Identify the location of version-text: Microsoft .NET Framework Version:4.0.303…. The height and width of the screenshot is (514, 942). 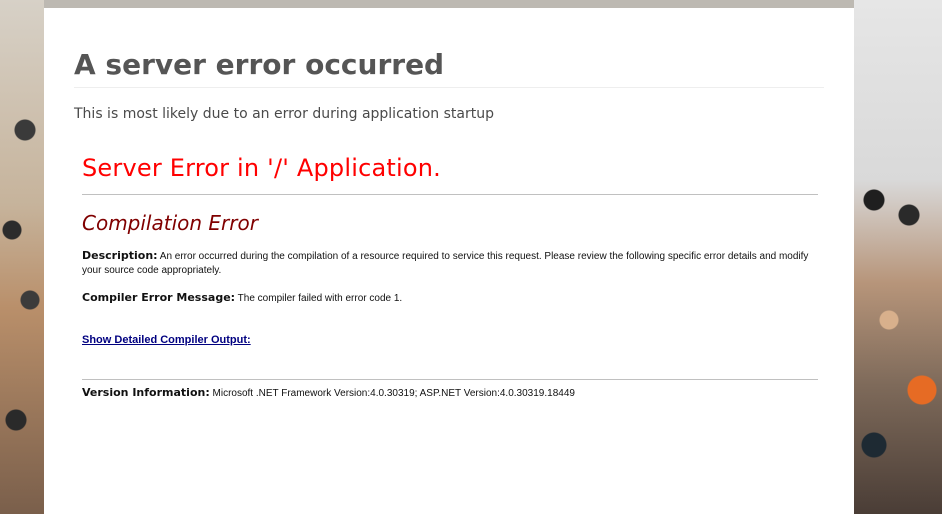
(393, 394).